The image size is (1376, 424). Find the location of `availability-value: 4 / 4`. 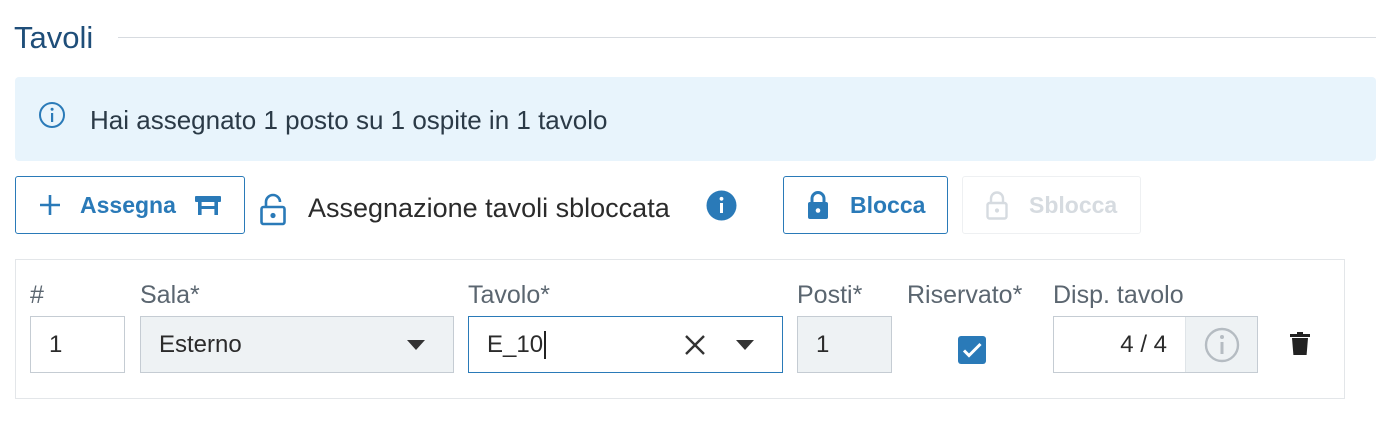

availability-value: 4 / 4 is located at coordinates (1143, 344).